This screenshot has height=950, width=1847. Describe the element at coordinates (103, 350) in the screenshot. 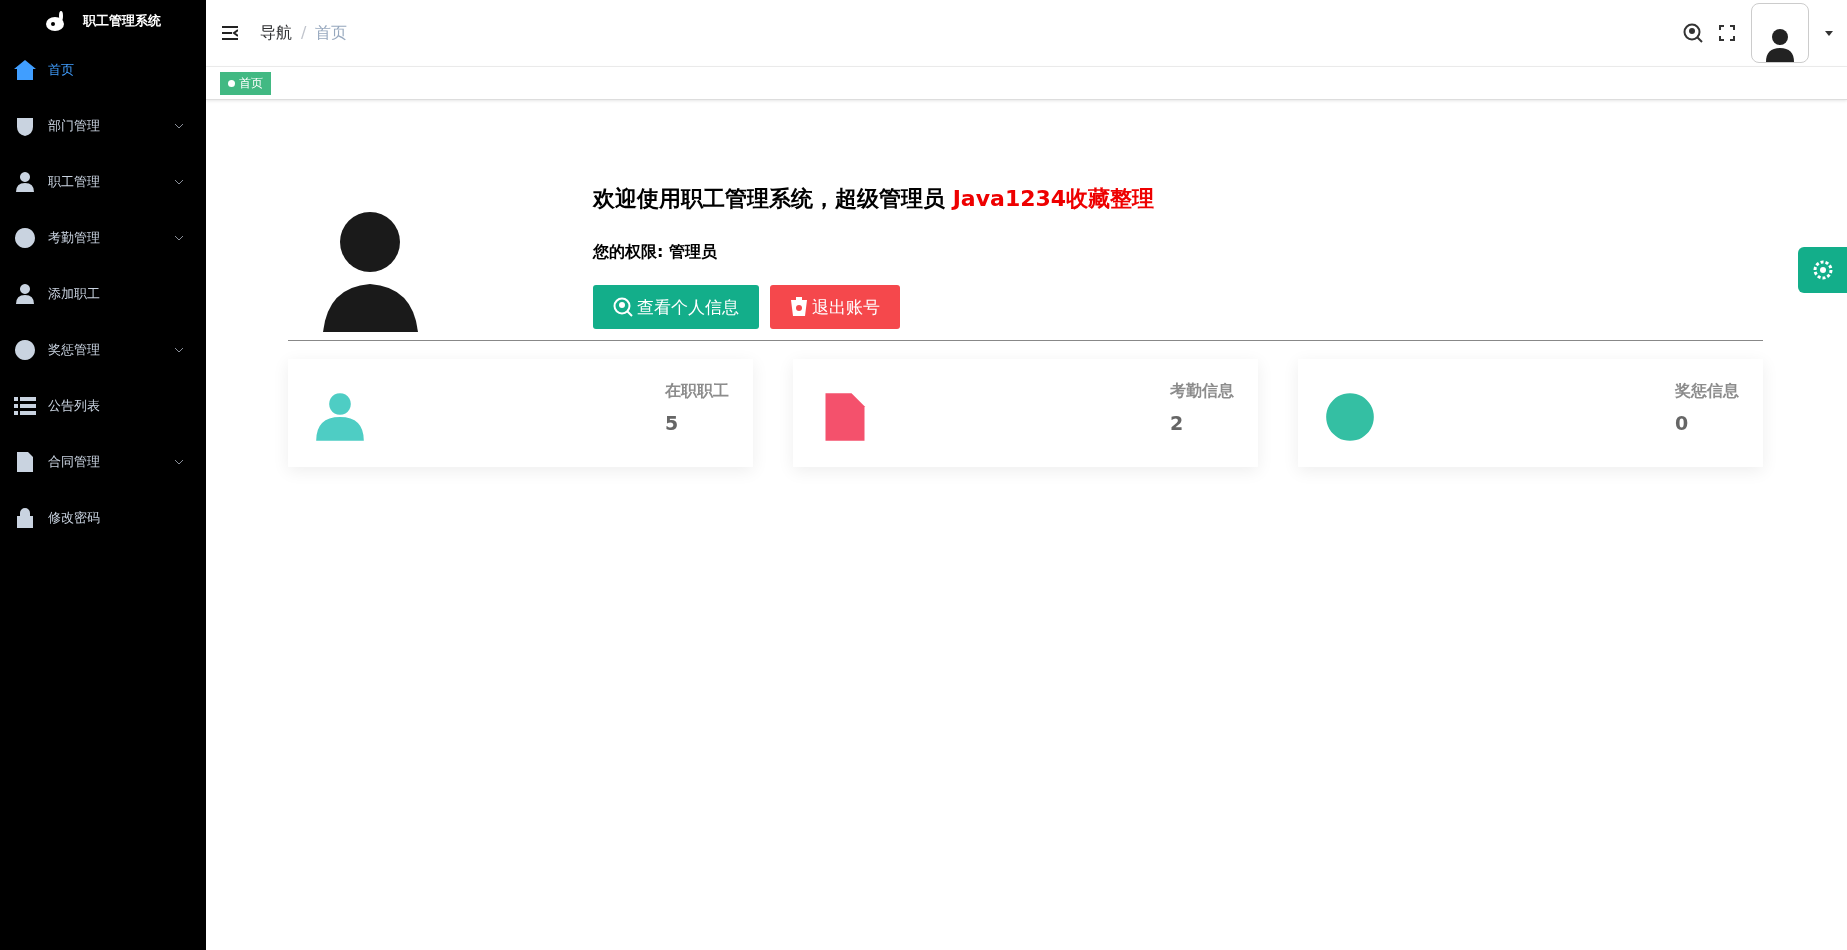

I see `menu-item: 奖惩管理` at that location.